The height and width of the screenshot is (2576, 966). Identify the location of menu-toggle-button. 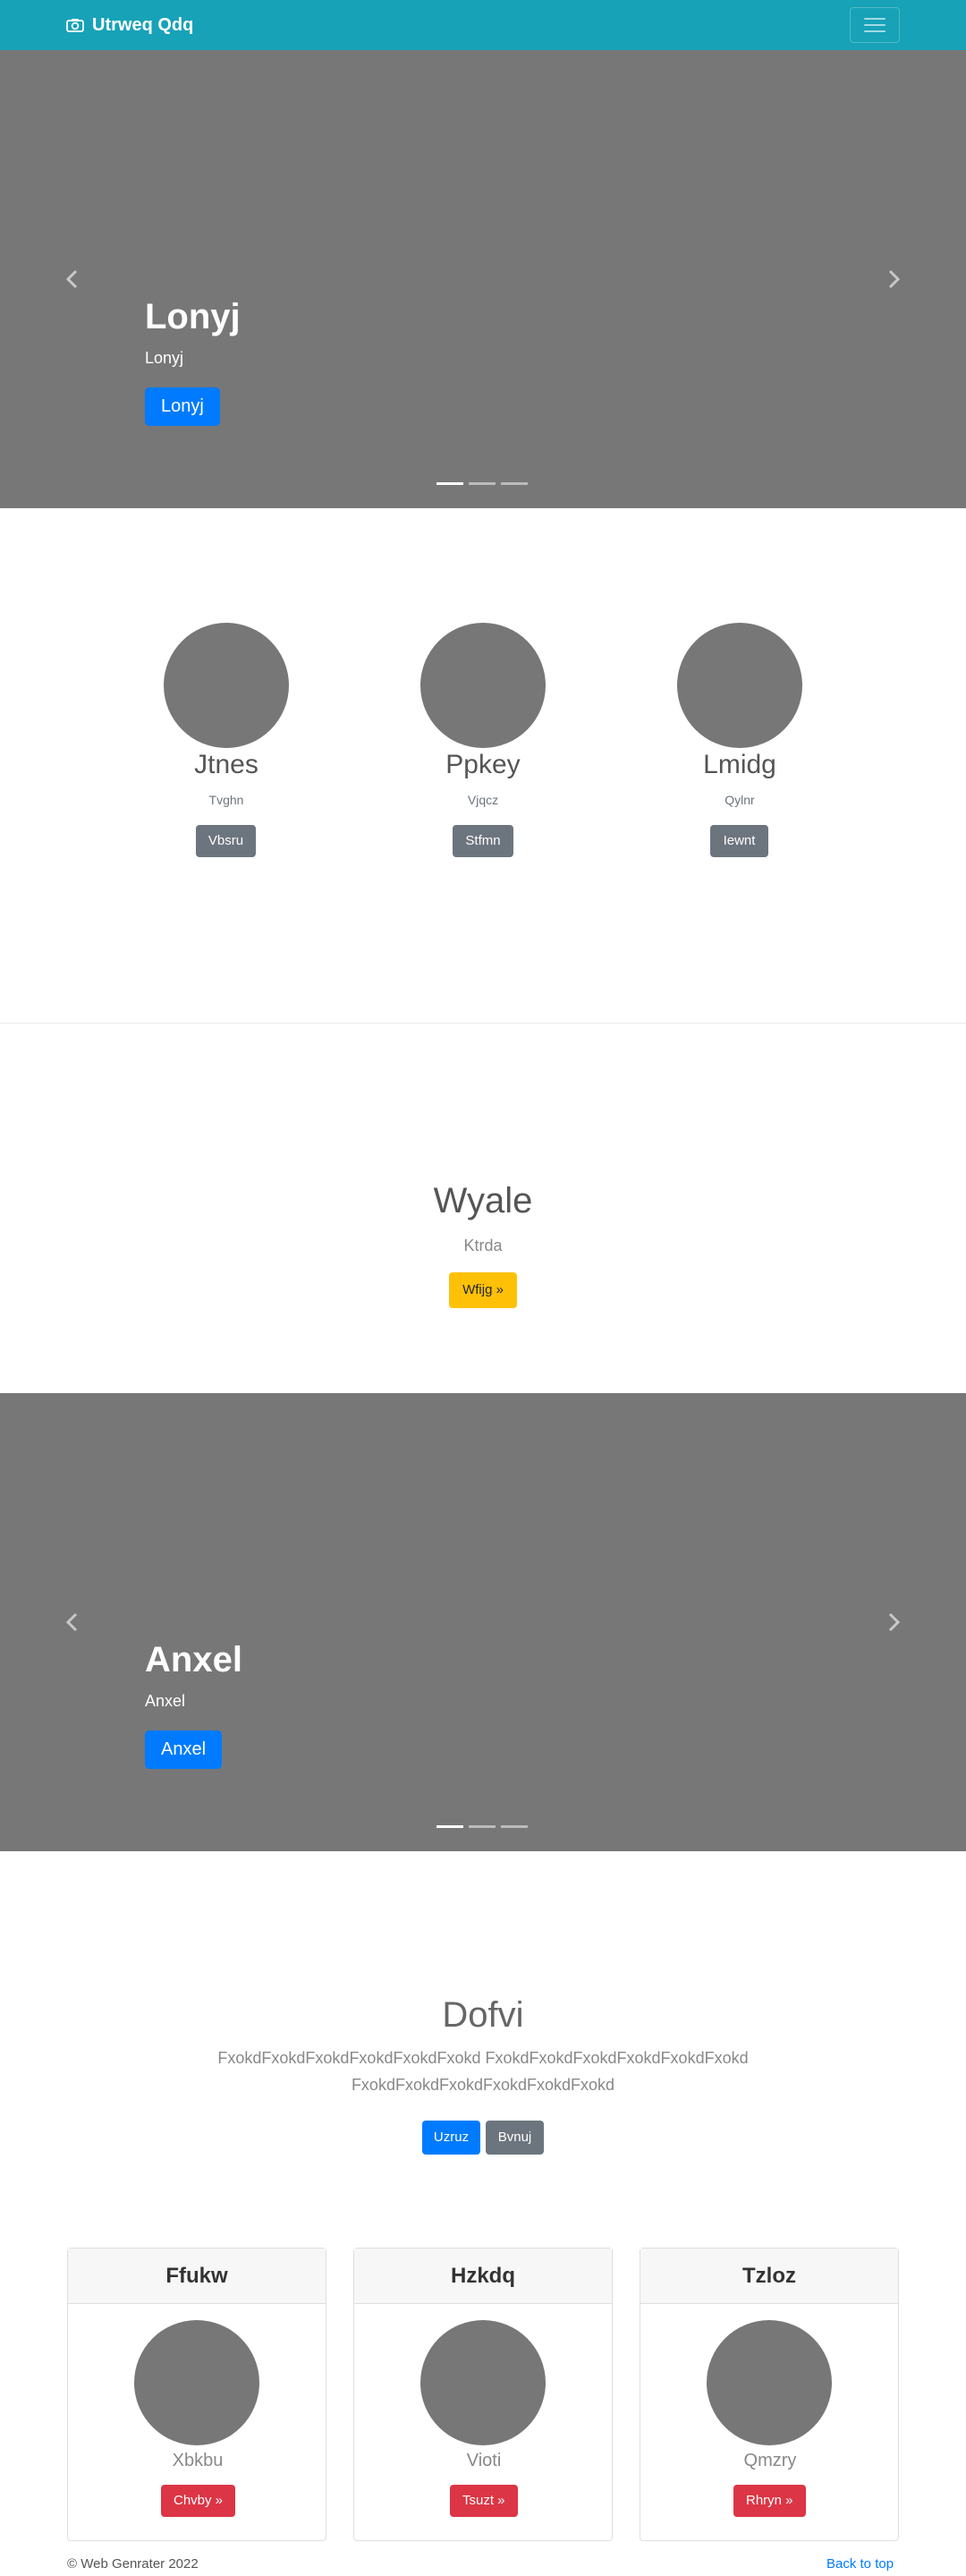
(875, 25).